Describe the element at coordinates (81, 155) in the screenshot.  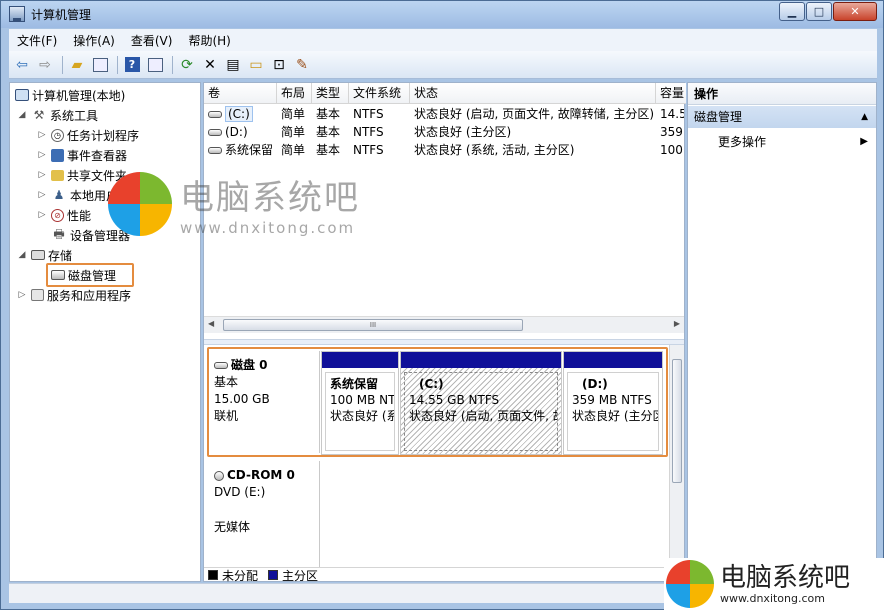
I see `tree-event-viewer: ▷ 事件查看器` at that location.